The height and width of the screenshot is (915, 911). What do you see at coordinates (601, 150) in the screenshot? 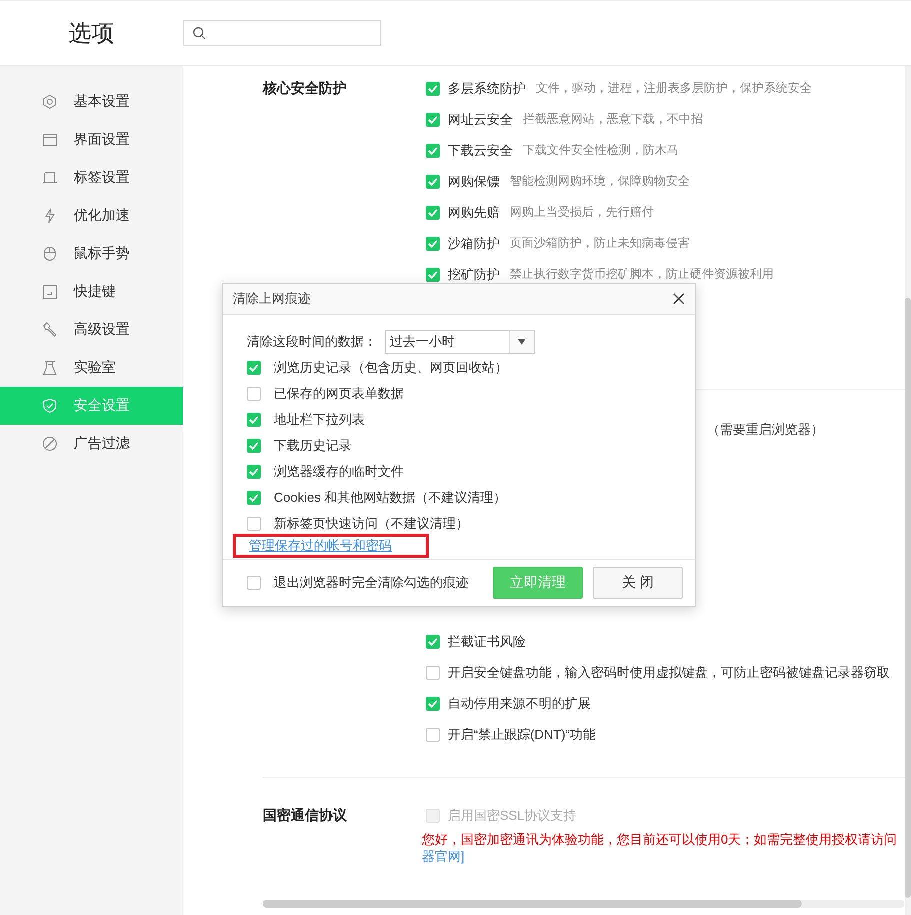
I see `option-description: 下载文件安全性检测，防木马` at bounding box center [601, 150].